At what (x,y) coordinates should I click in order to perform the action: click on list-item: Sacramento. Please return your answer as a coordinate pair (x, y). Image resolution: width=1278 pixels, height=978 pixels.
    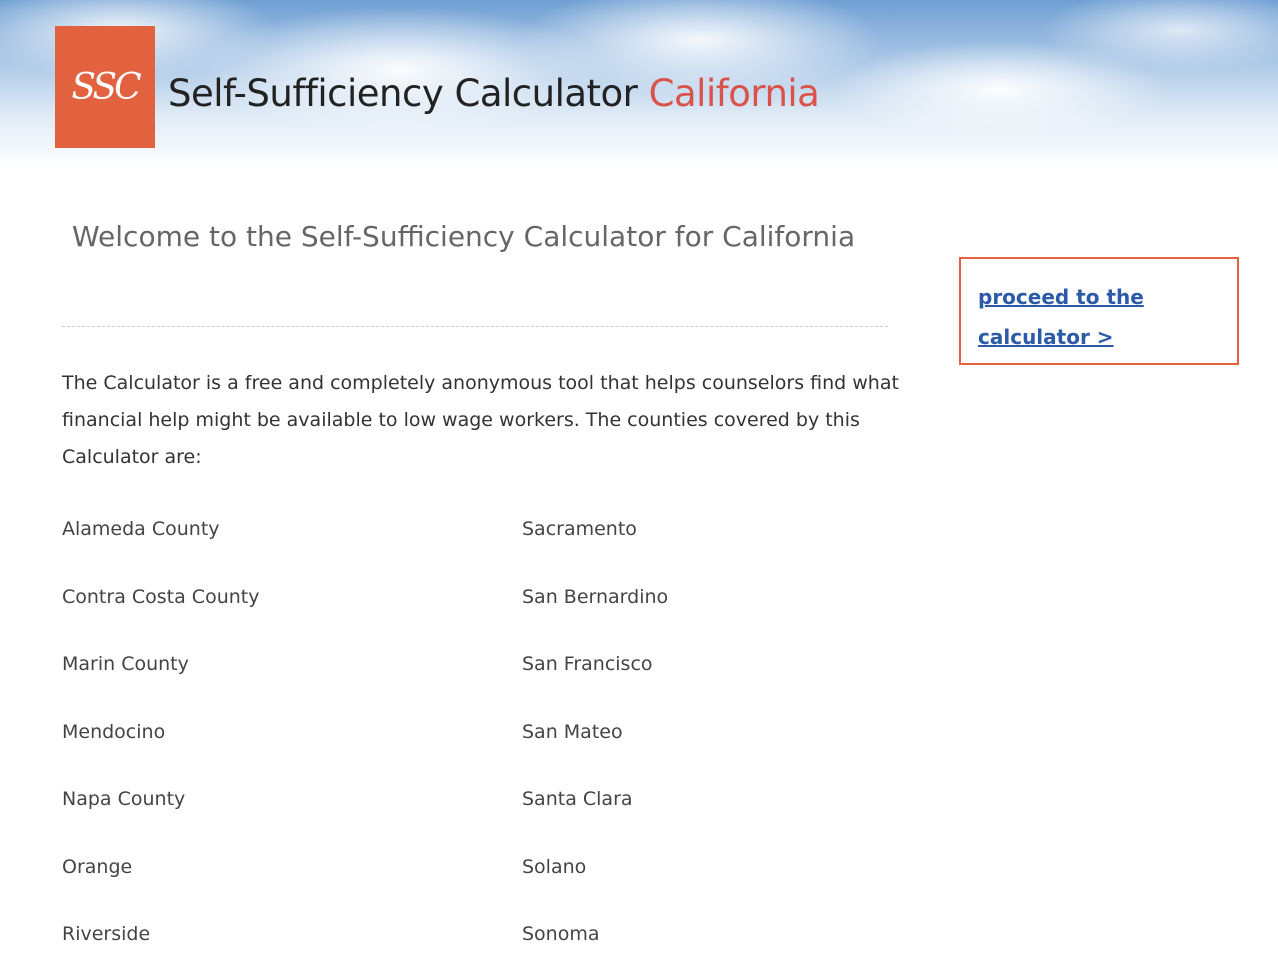
    Looking at the image, I should click on (579, 529).